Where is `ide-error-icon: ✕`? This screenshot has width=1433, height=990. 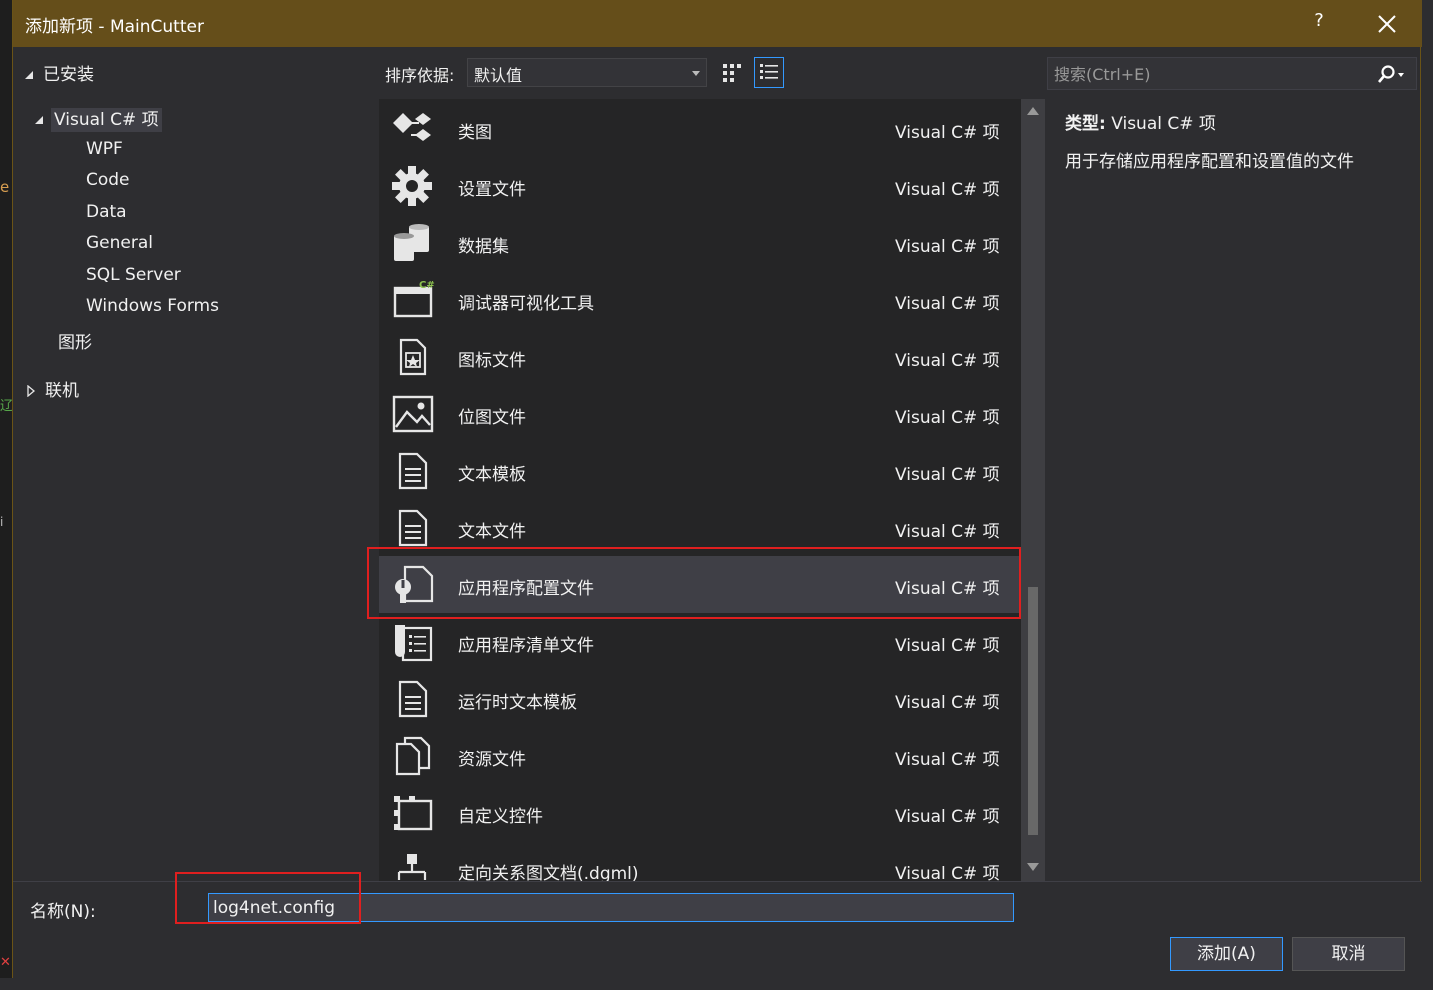 ide-error-icon: ✕ is located at coordinates (5, 962).